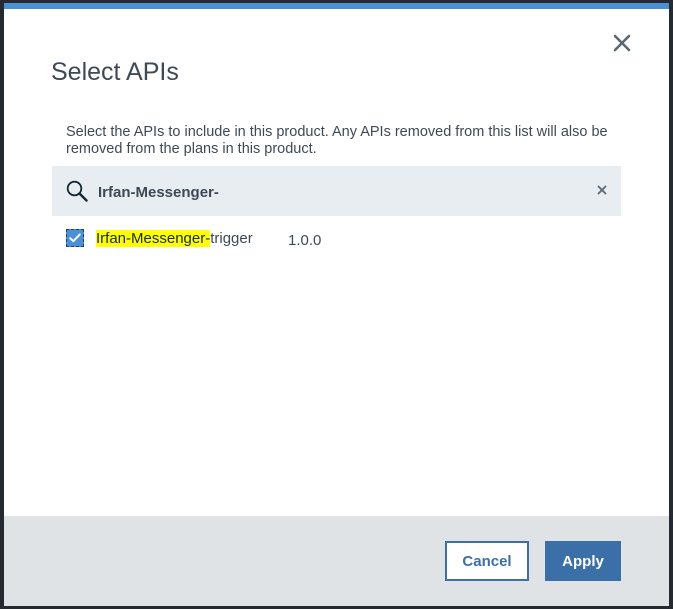  What do you see at coordinates (336, 6) in the screenshot?
I see `top-accent-bar` at bounding box center [336, 6].